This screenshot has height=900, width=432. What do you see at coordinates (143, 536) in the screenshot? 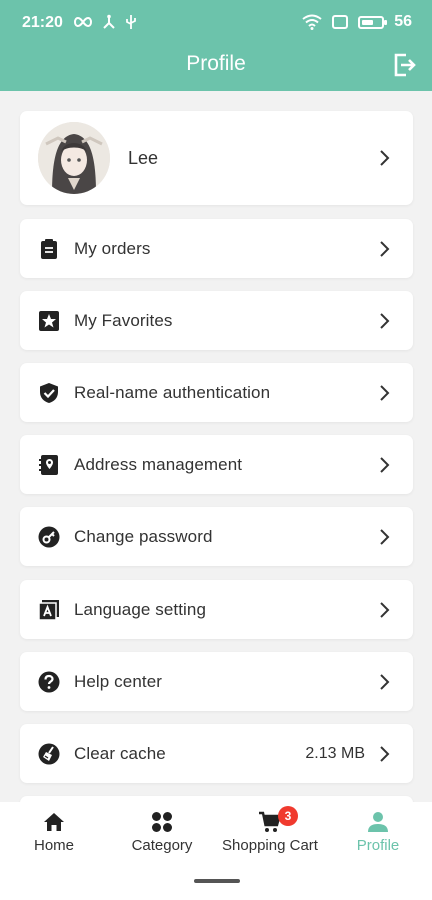
I see `menu-label: Change password` at bounding box center [143, 536].